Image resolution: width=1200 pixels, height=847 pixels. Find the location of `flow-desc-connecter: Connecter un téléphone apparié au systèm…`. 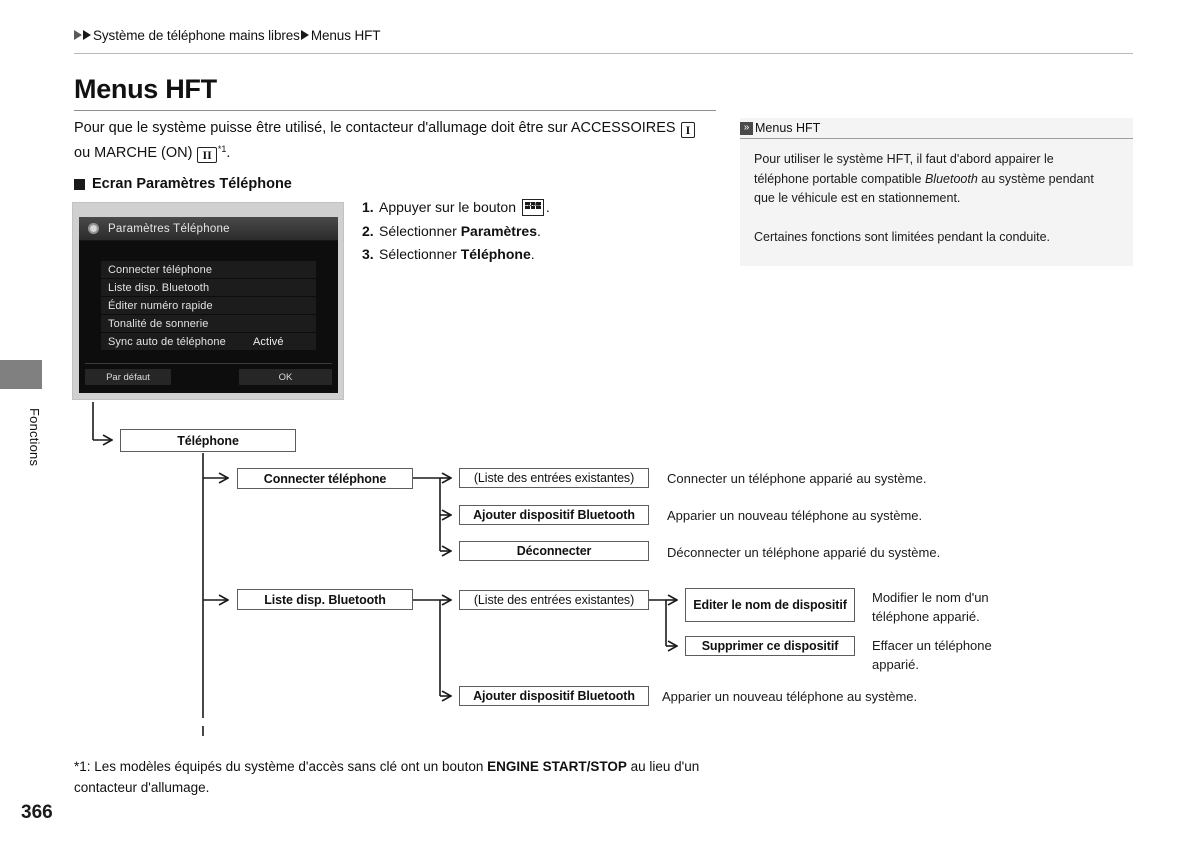

flow-desc-connecter: Connecter un téléphone apparié au systèm… is located at coordinates (797, 478).